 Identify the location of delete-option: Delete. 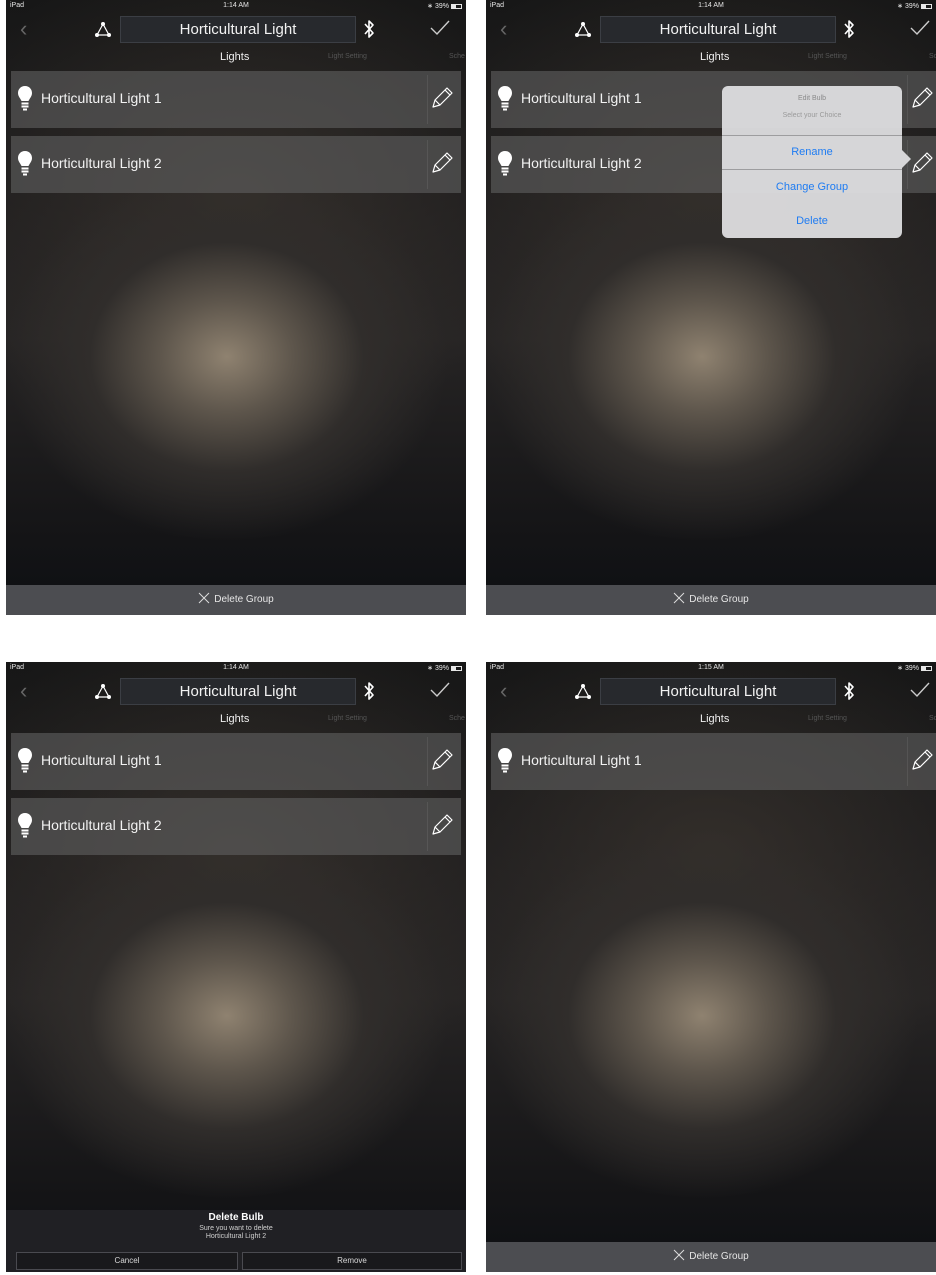
(812, 221).